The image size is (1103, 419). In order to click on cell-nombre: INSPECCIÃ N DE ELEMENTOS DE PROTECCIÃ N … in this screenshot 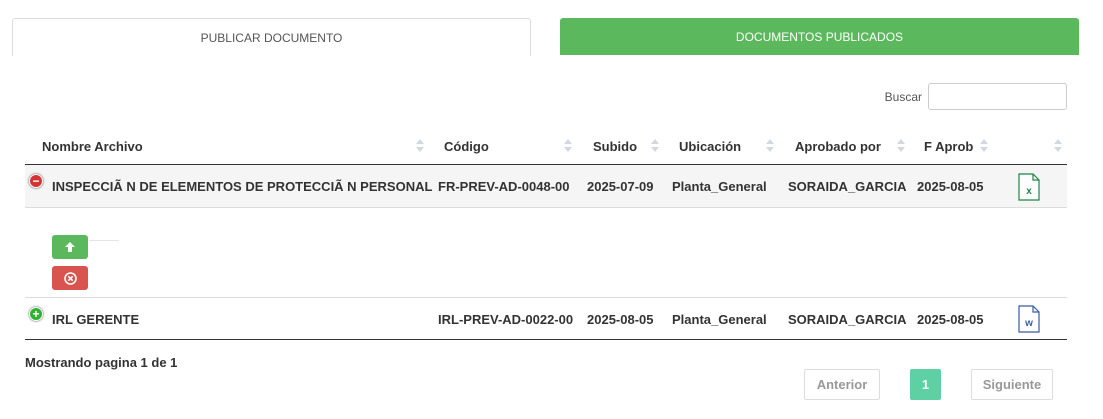, I will do `click(242, 186)`.